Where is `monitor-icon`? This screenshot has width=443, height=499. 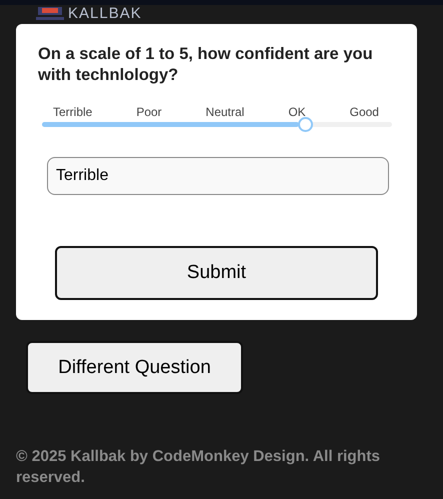
monitor-icon is located at coordinates (50, 14).